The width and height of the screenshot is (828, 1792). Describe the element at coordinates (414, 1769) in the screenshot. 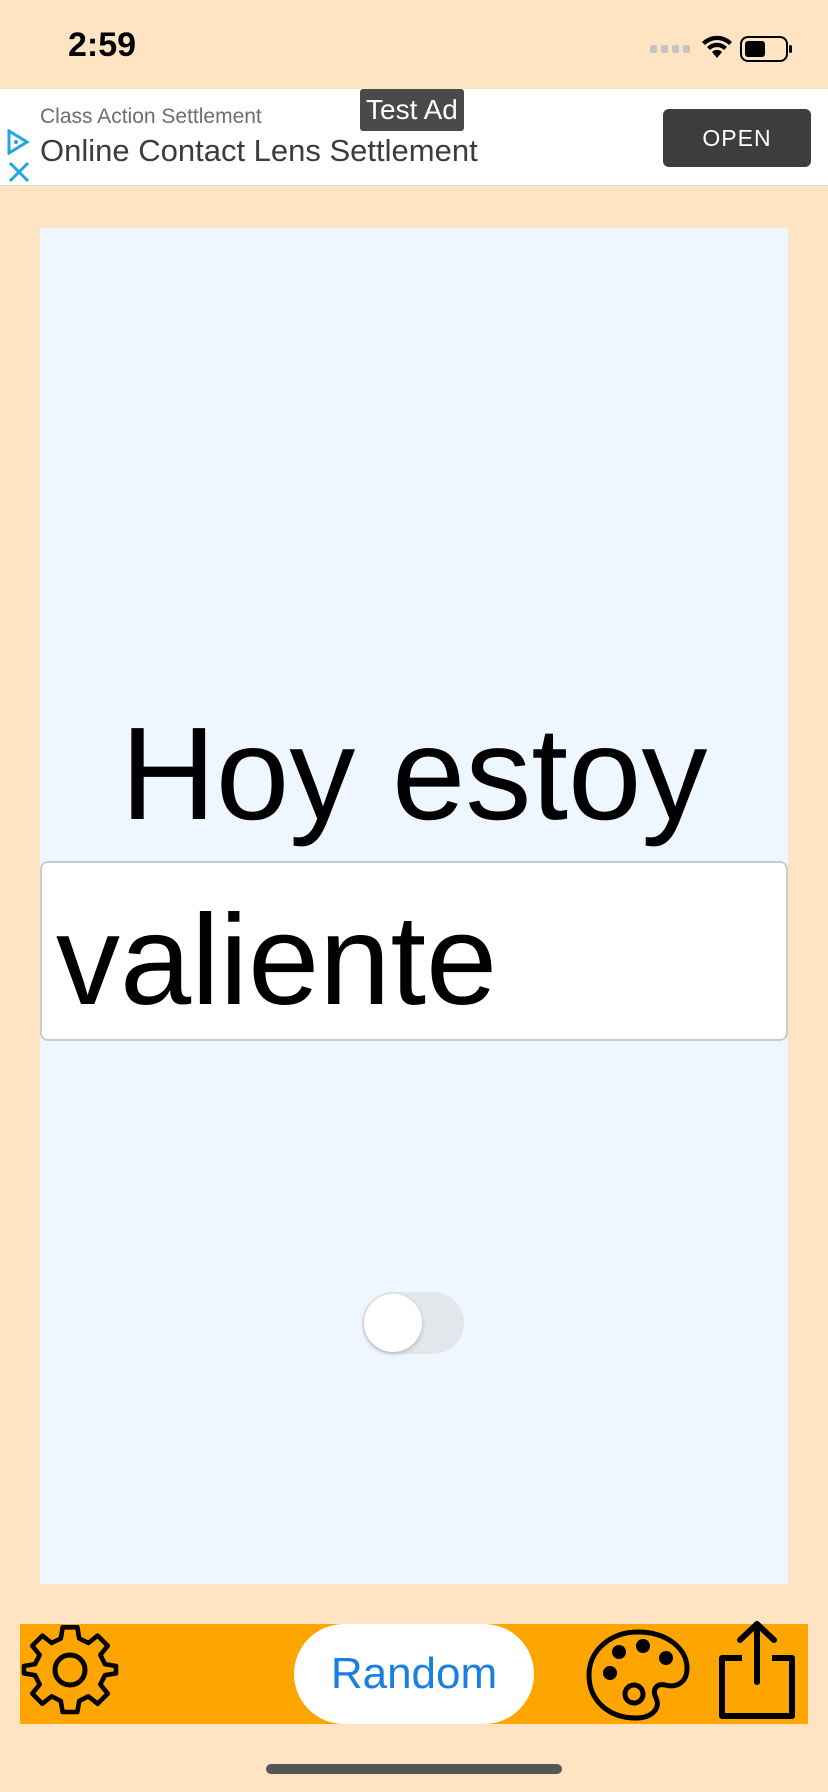

I see `home-indicator` at that location.